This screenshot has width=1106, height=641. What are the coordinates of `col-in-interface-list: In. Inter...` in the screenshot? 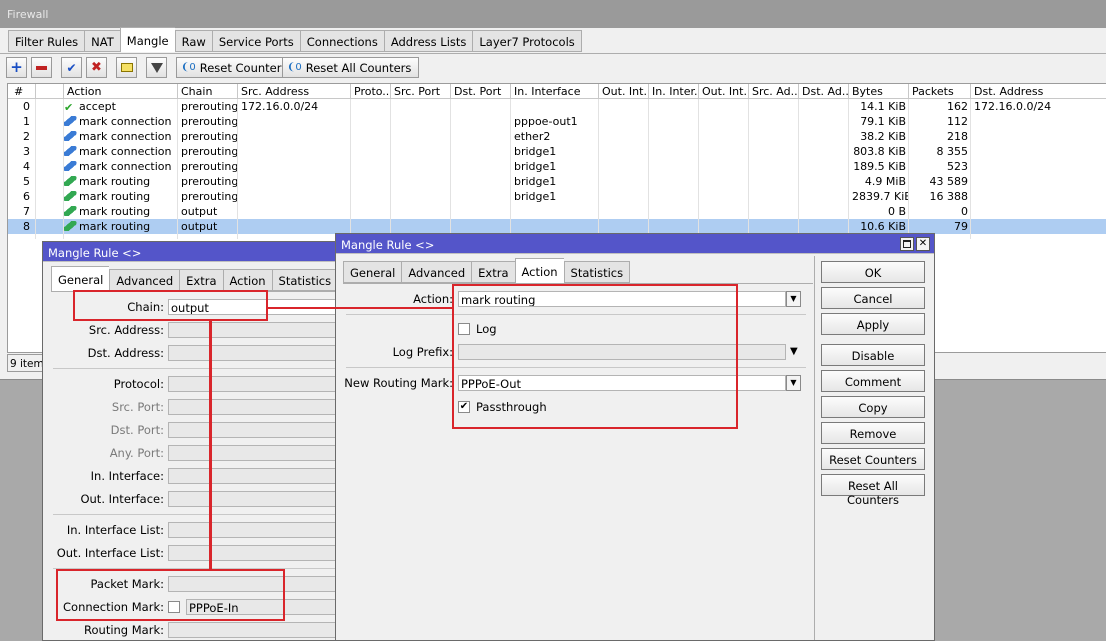 It's located at (674, 91).